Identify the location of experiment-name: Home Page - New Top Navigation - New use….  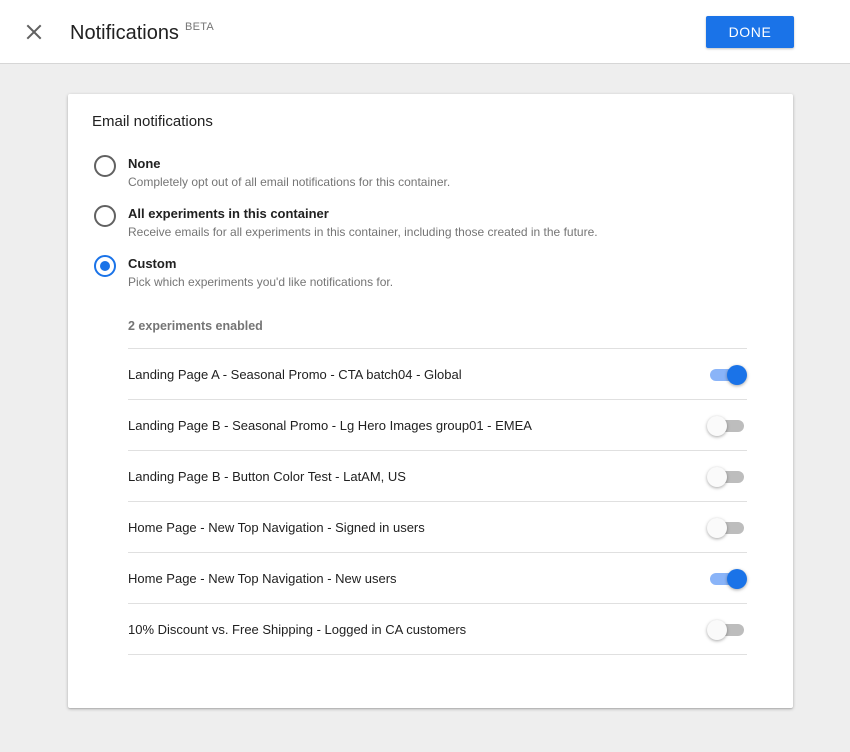
(262, 578).